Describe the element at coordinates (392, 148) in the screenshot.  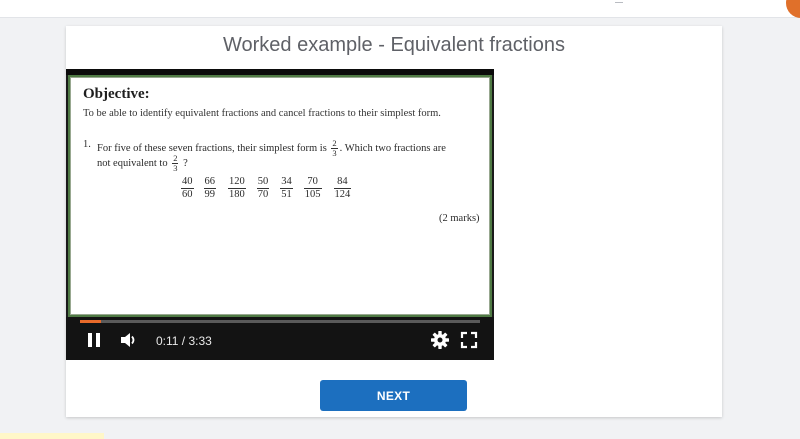
I see `question-text-b: . Which two fractions are` at that location.